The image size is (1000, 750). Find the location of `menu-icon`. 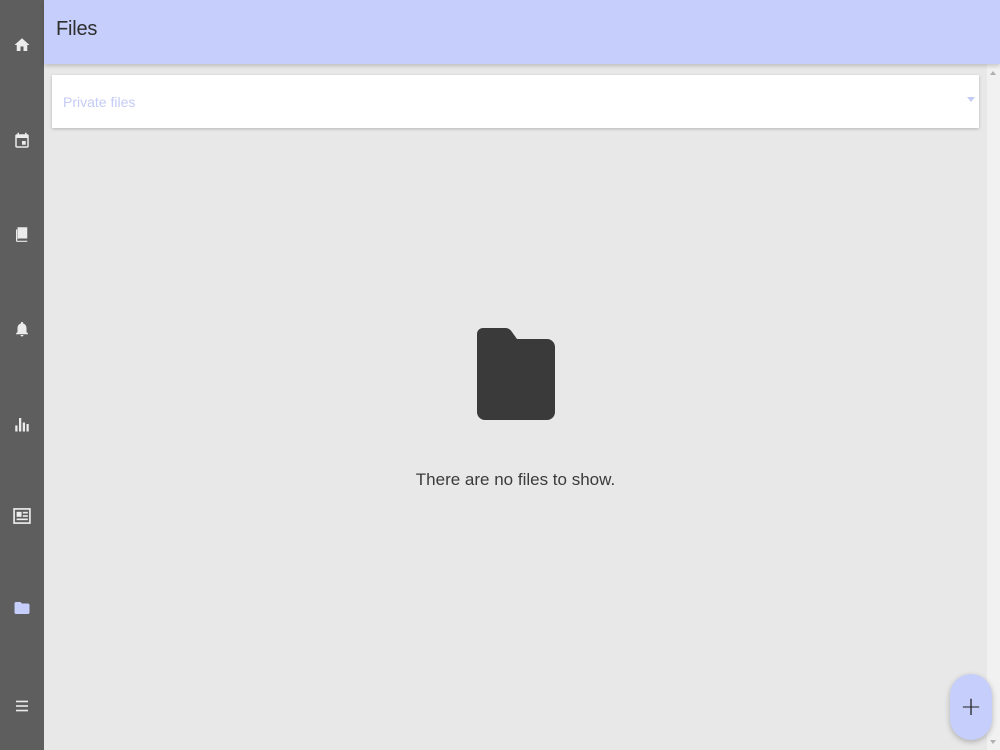

menu-icon is located at coordinates (22, 706).